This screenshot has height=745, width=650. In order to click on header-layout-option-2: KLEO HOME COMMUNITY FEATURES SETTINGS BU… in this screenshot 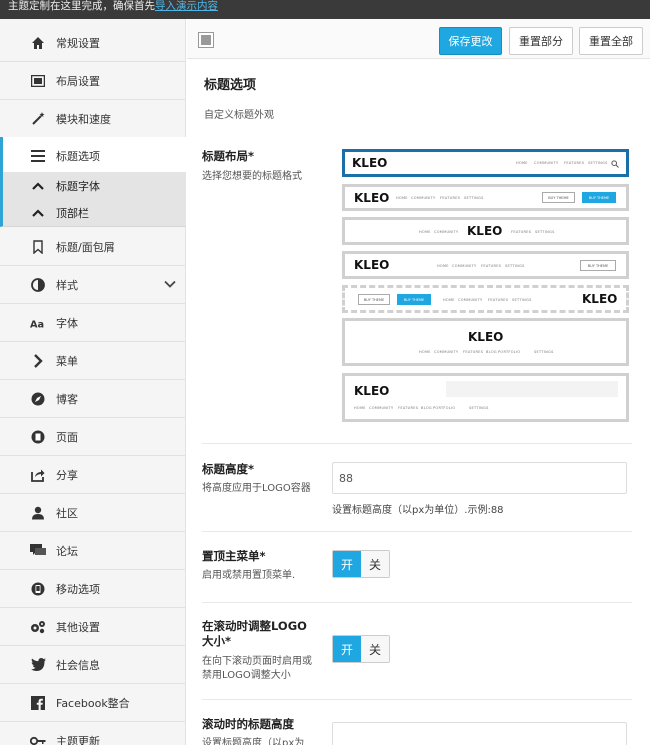, I will do `click(485, 197)`.